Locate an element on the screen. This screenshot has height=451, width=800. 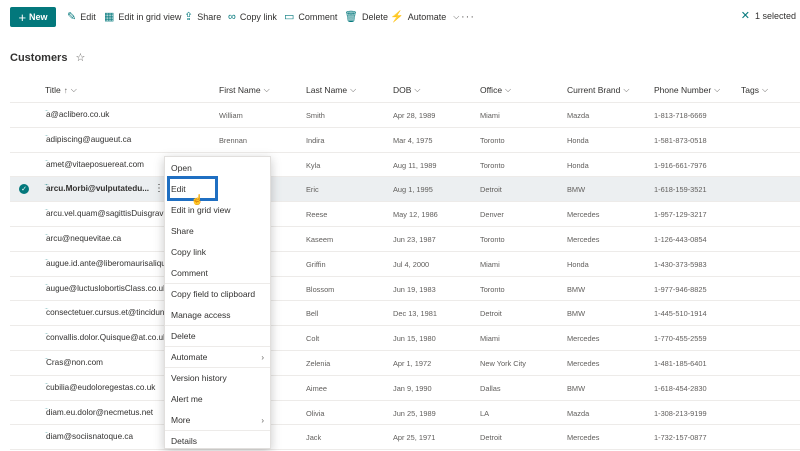
star-icon: ☆ is located at coordinates (80, 57).